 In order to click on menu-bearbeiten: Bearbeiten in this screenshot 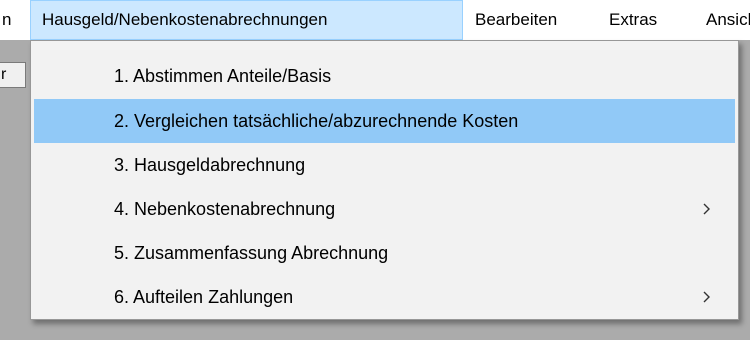, I will do `click(516, 20)`.